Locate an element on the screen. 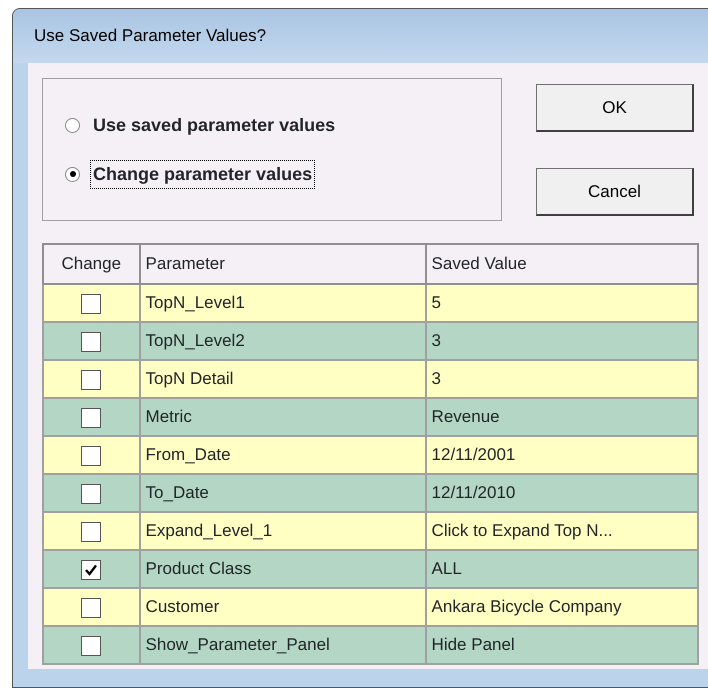 The image size is (708, 688). column-header: Parameter is located at coordinates (283, 264).